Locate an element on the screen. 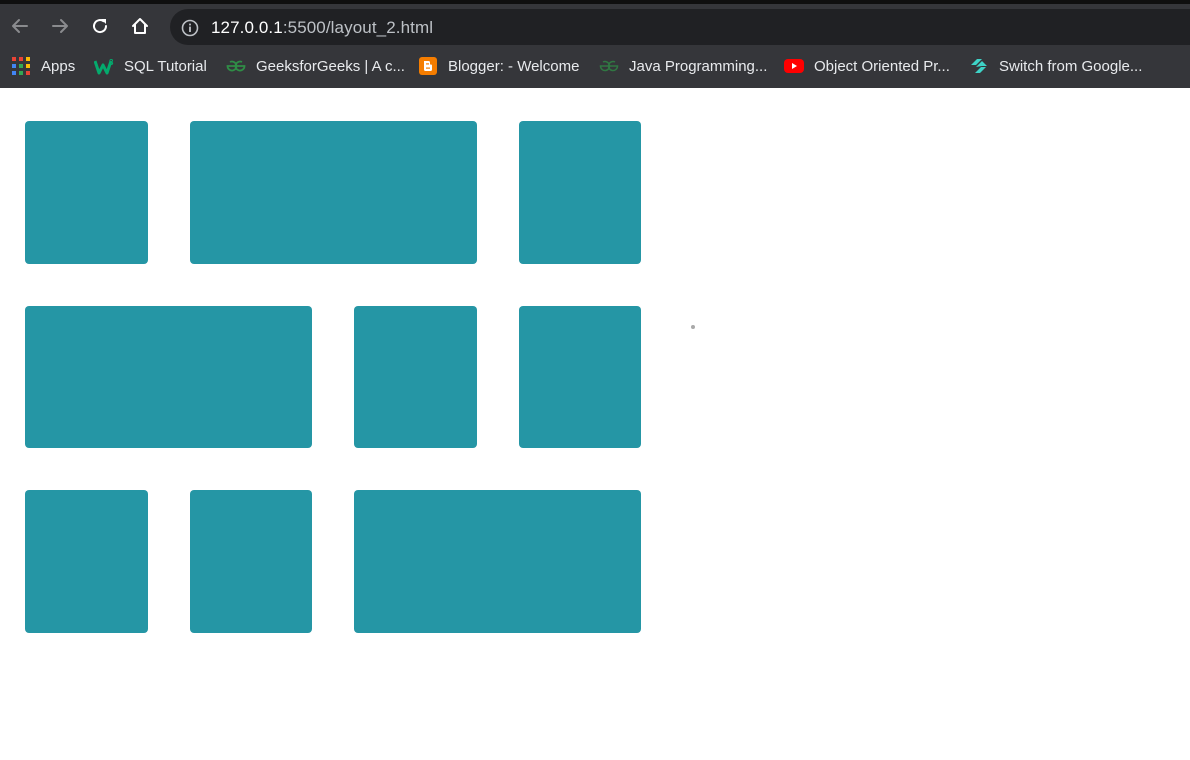  site-info-icon is located at coordinates (190, 28).